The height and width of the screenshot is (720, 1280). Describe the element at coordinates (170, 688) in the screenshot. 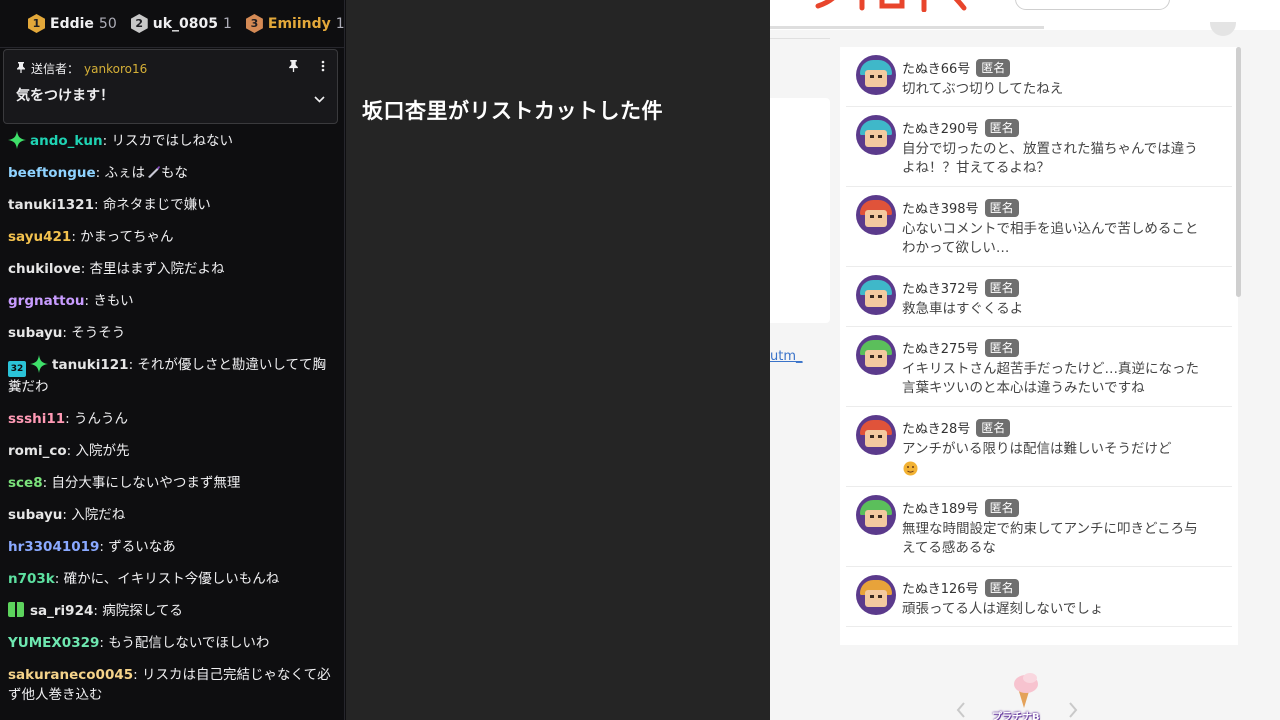

I see `chat-message: sakuraneco0045: リスカは自己完結じゃなくて必ず他人巻き込む` at that location.